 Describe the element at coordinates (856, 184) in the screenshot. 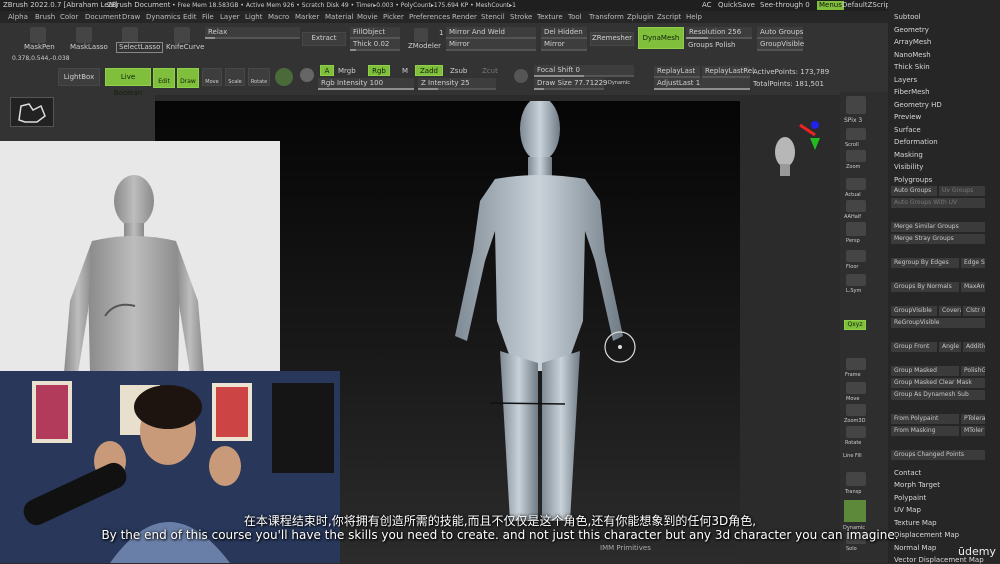

I see `actual-icon` at that location.